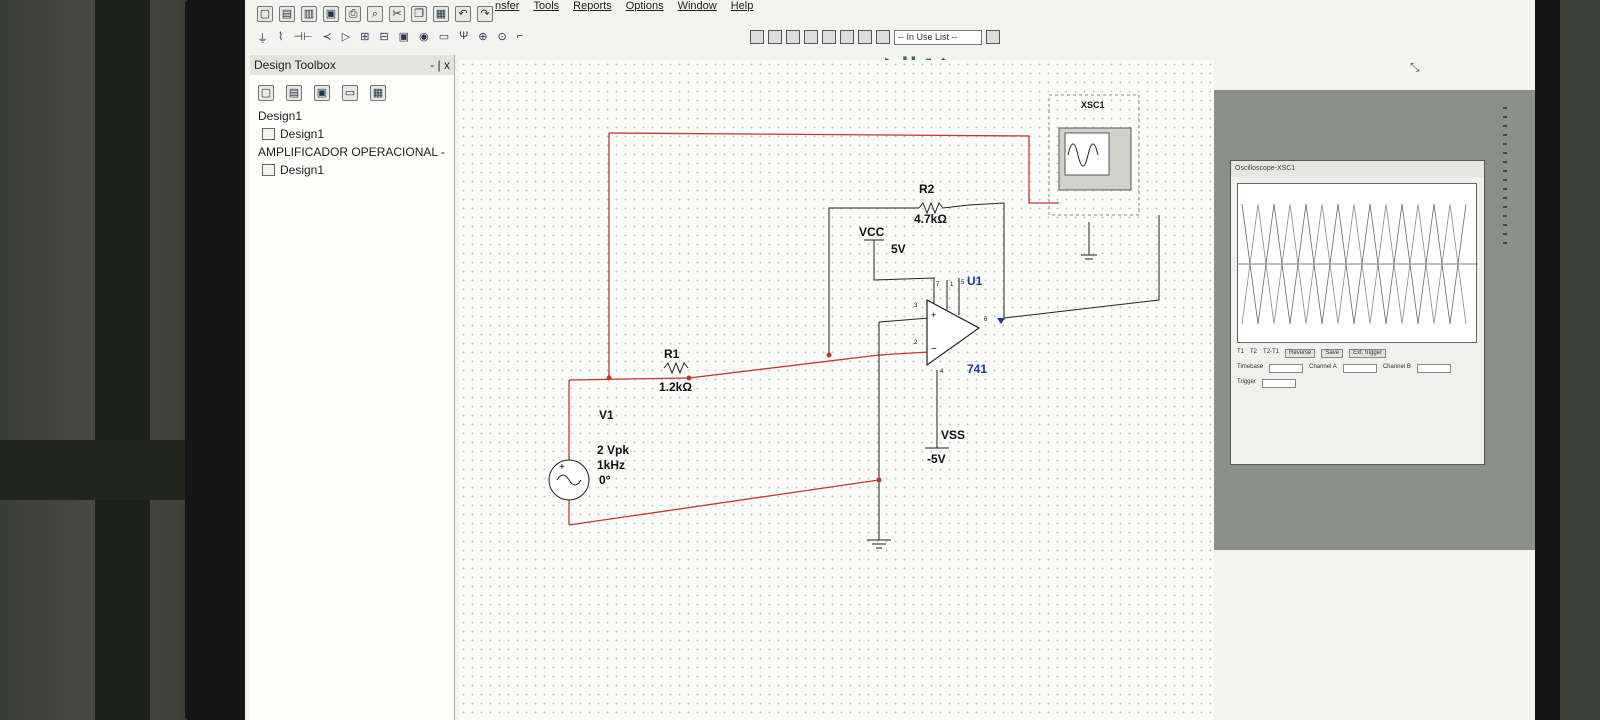 The height and width of the screenshot is (720, 1600). What do you see at coordinates (975, 281) in the screenshot?
I see `opamp-name: U1` at bounding box center [975, 281].